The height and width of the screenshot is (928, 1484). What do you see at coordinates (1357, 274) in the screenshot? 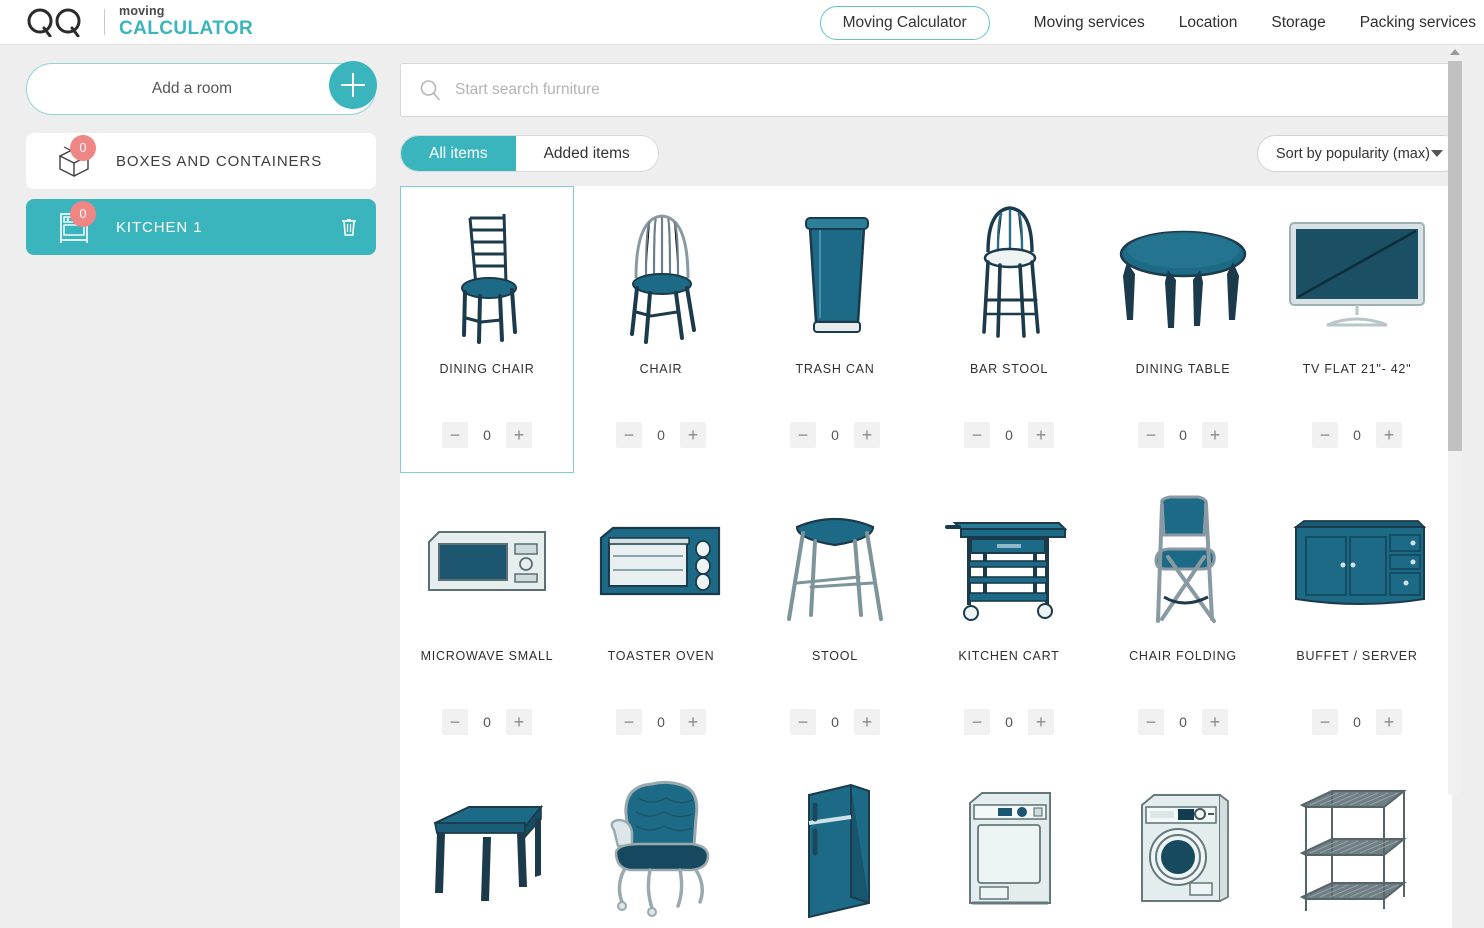
I see `tv-flat-icon` at bounding box center [1357, 274].